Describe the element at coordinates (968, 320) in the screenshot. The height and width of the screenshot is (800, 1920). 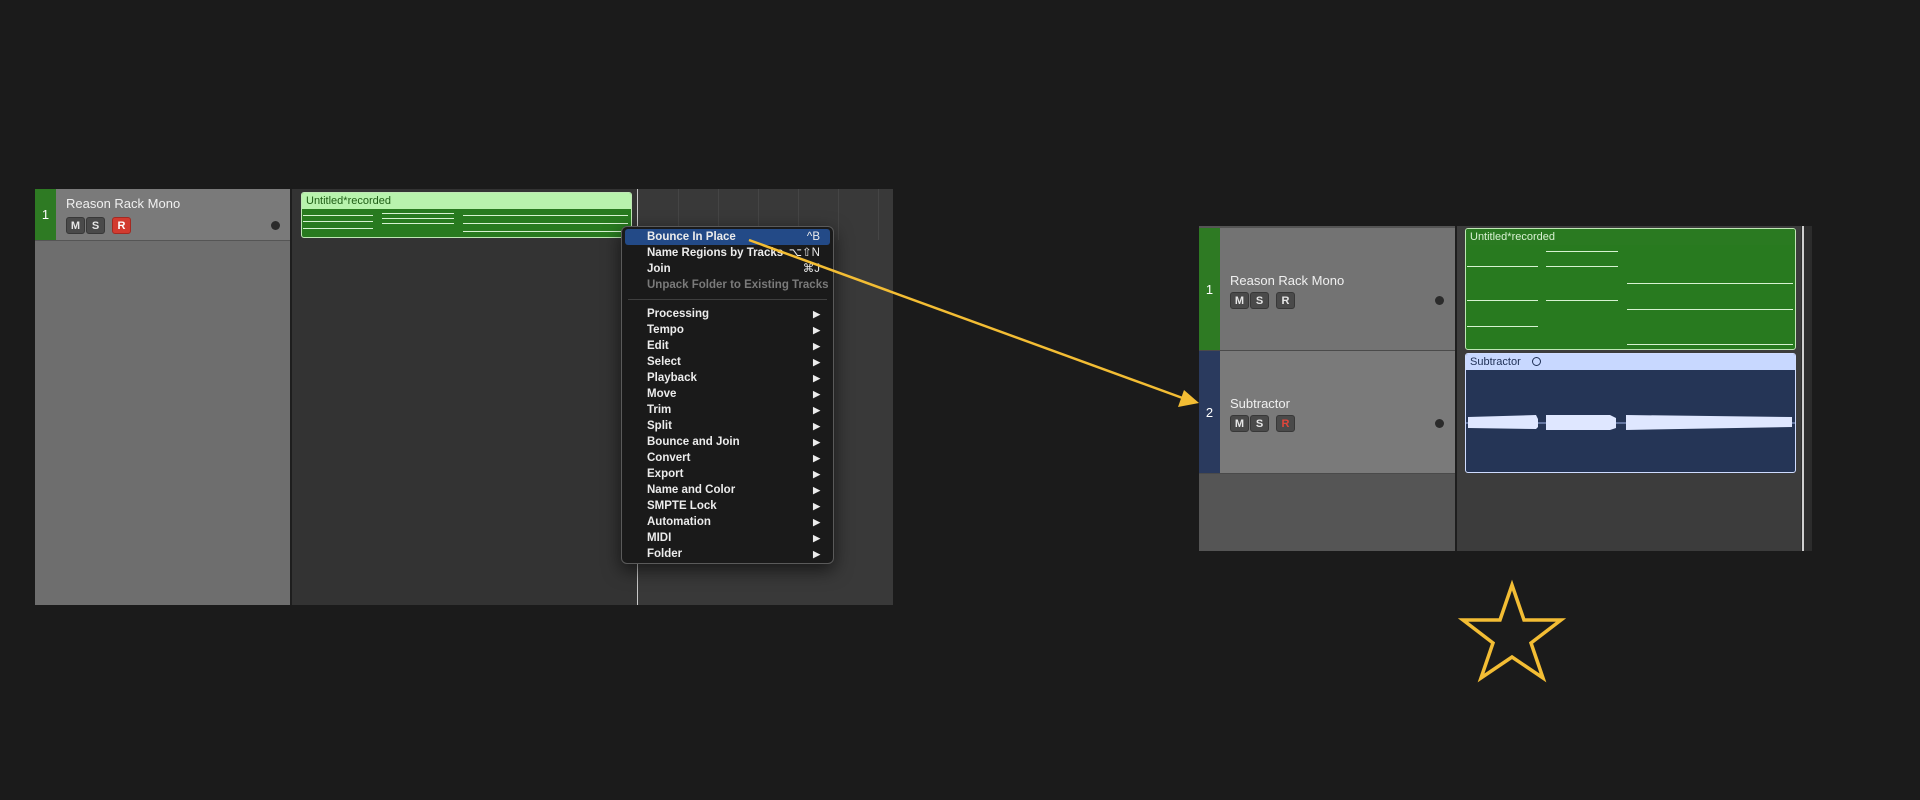
I see `annotation-arrow-line` at that location.